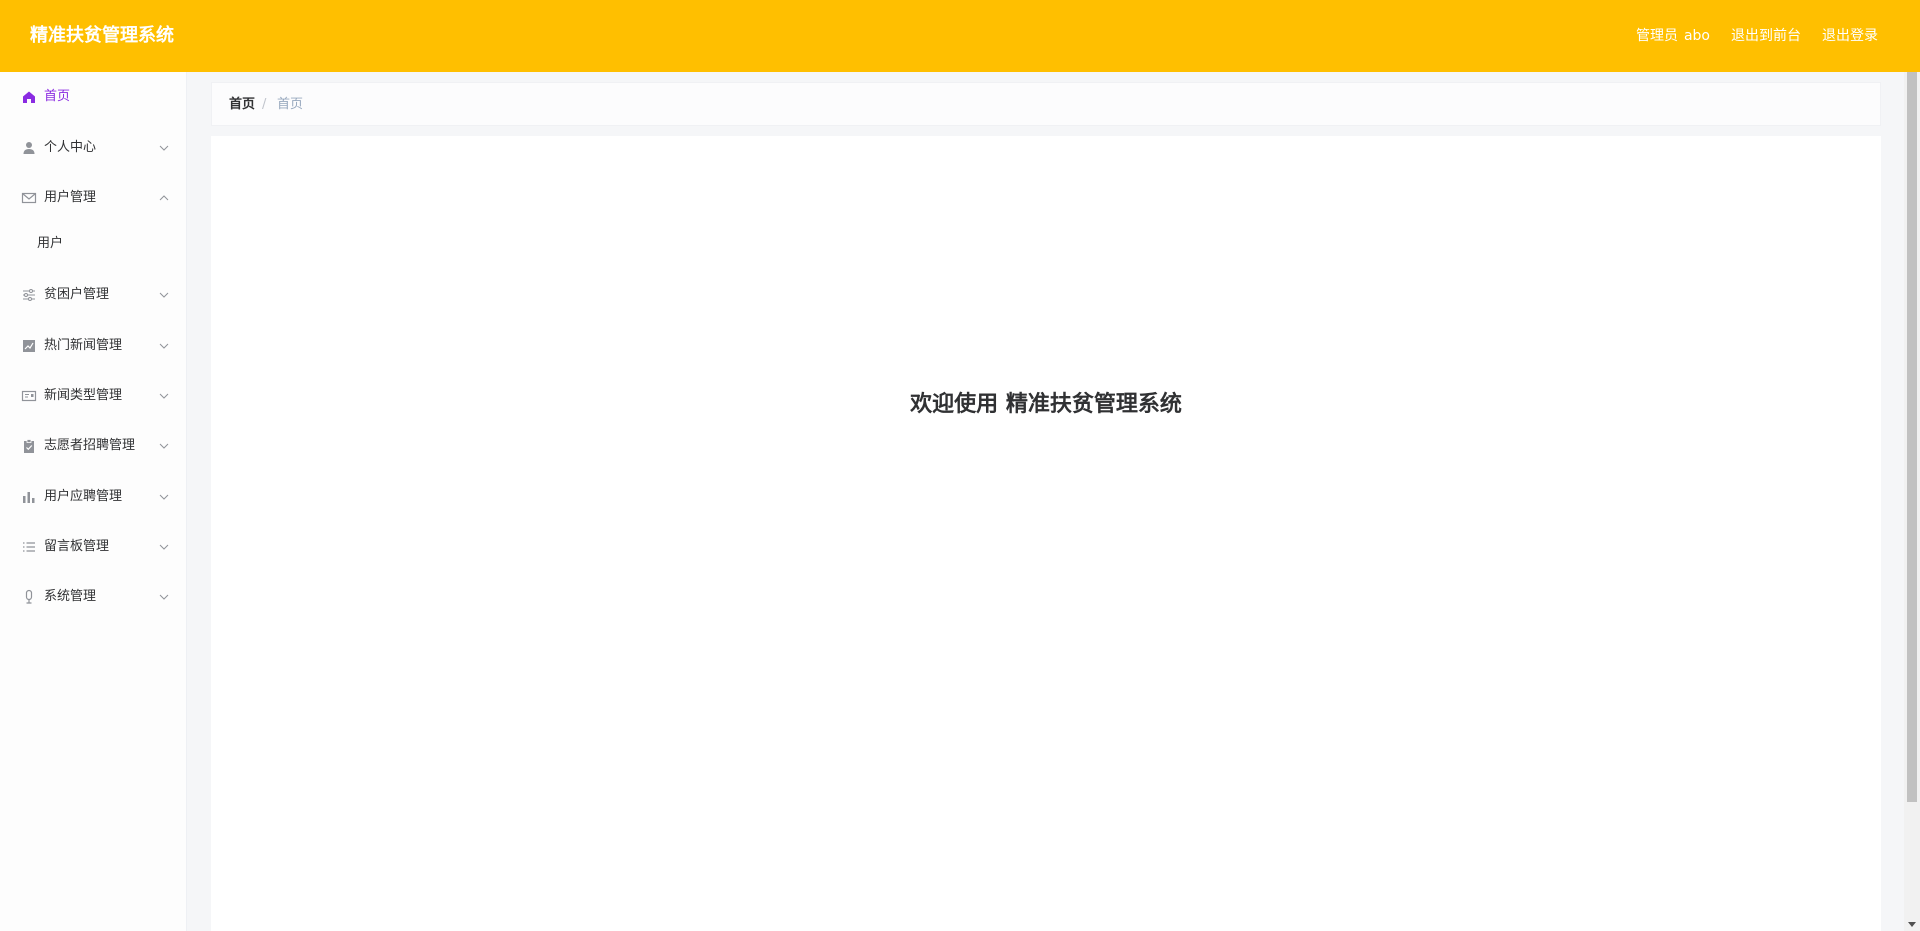 The height and width of the screenshot is (931, 1920). I want to click on sidebar-item-user-application-management: 用户应聘管理, so click(93, 497).